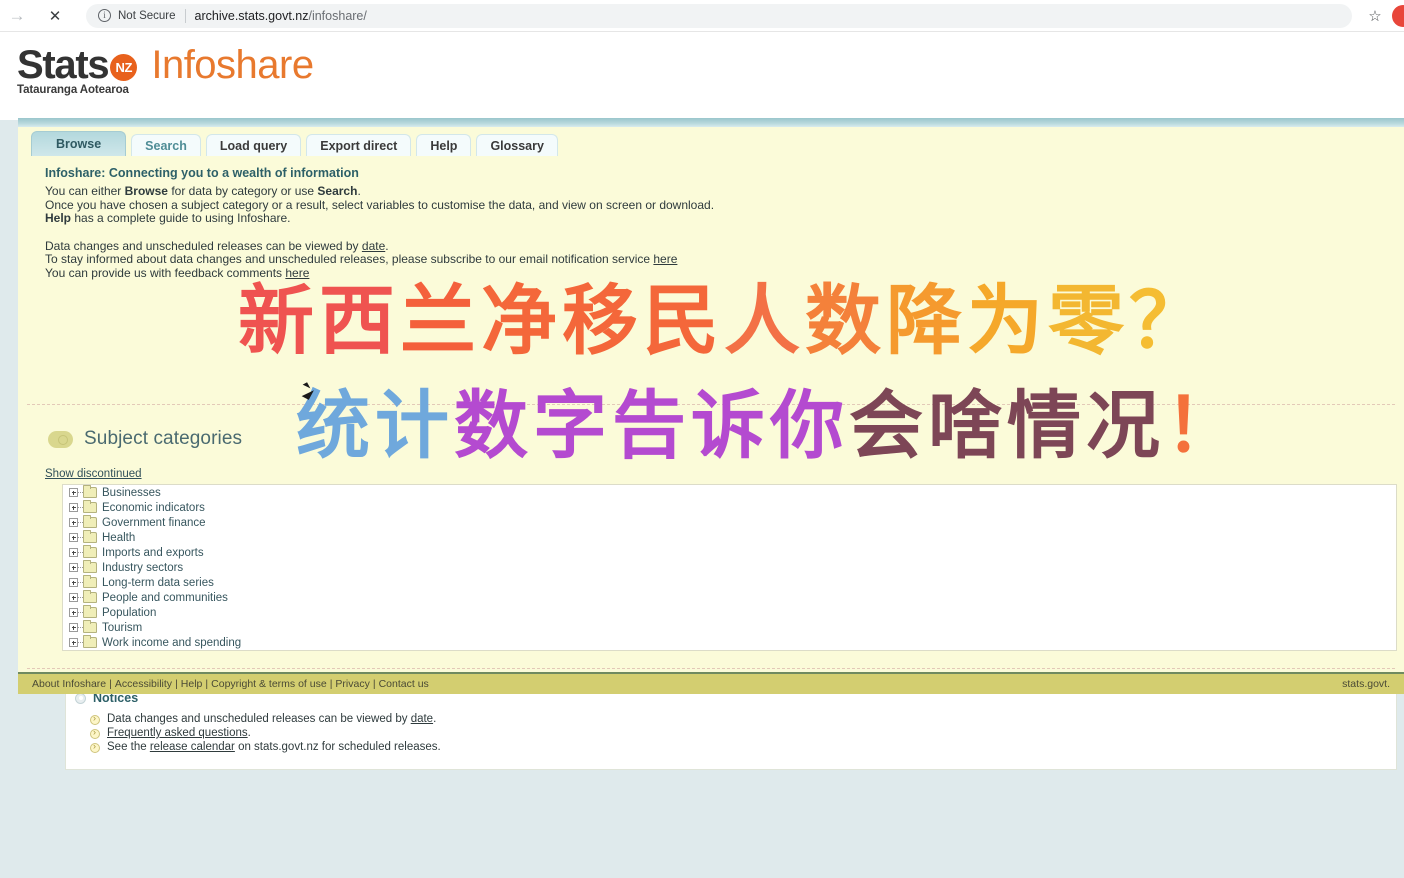 The width and height of the screenshot is (1404, 878). Describe the element at coordinates (253, 145) in the screenshot. I see `tab-load-query: Load query` at that location.